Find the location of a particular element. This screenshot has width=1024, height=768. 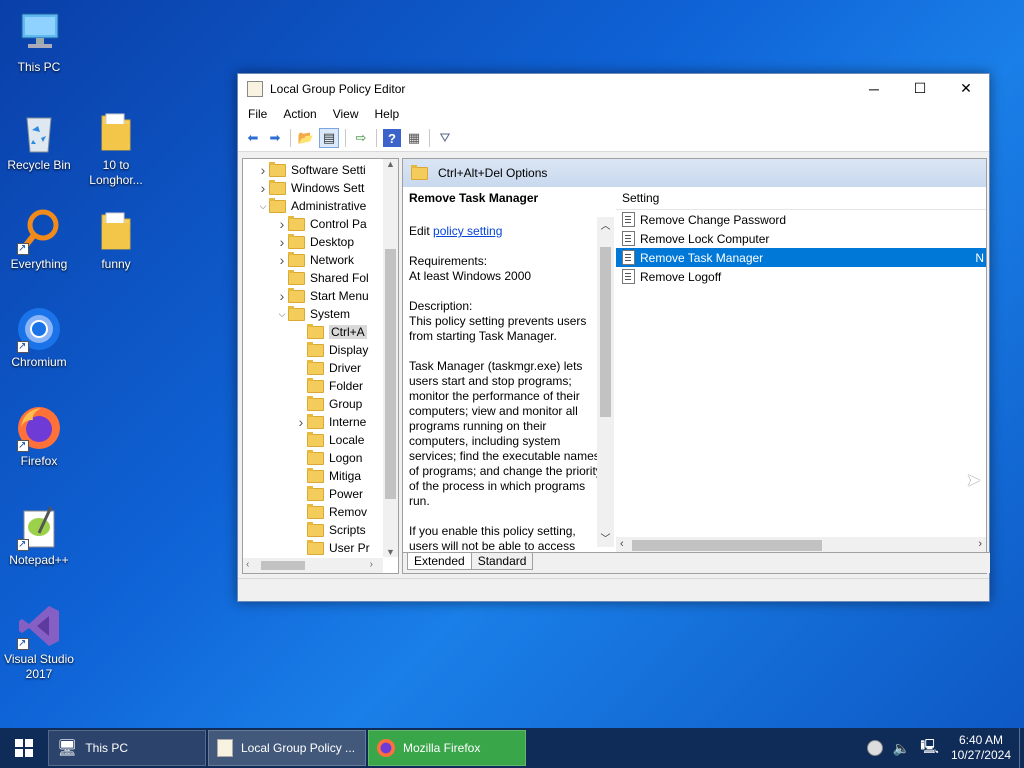

tree-item: Scripts is located at coordinates (320, 530).